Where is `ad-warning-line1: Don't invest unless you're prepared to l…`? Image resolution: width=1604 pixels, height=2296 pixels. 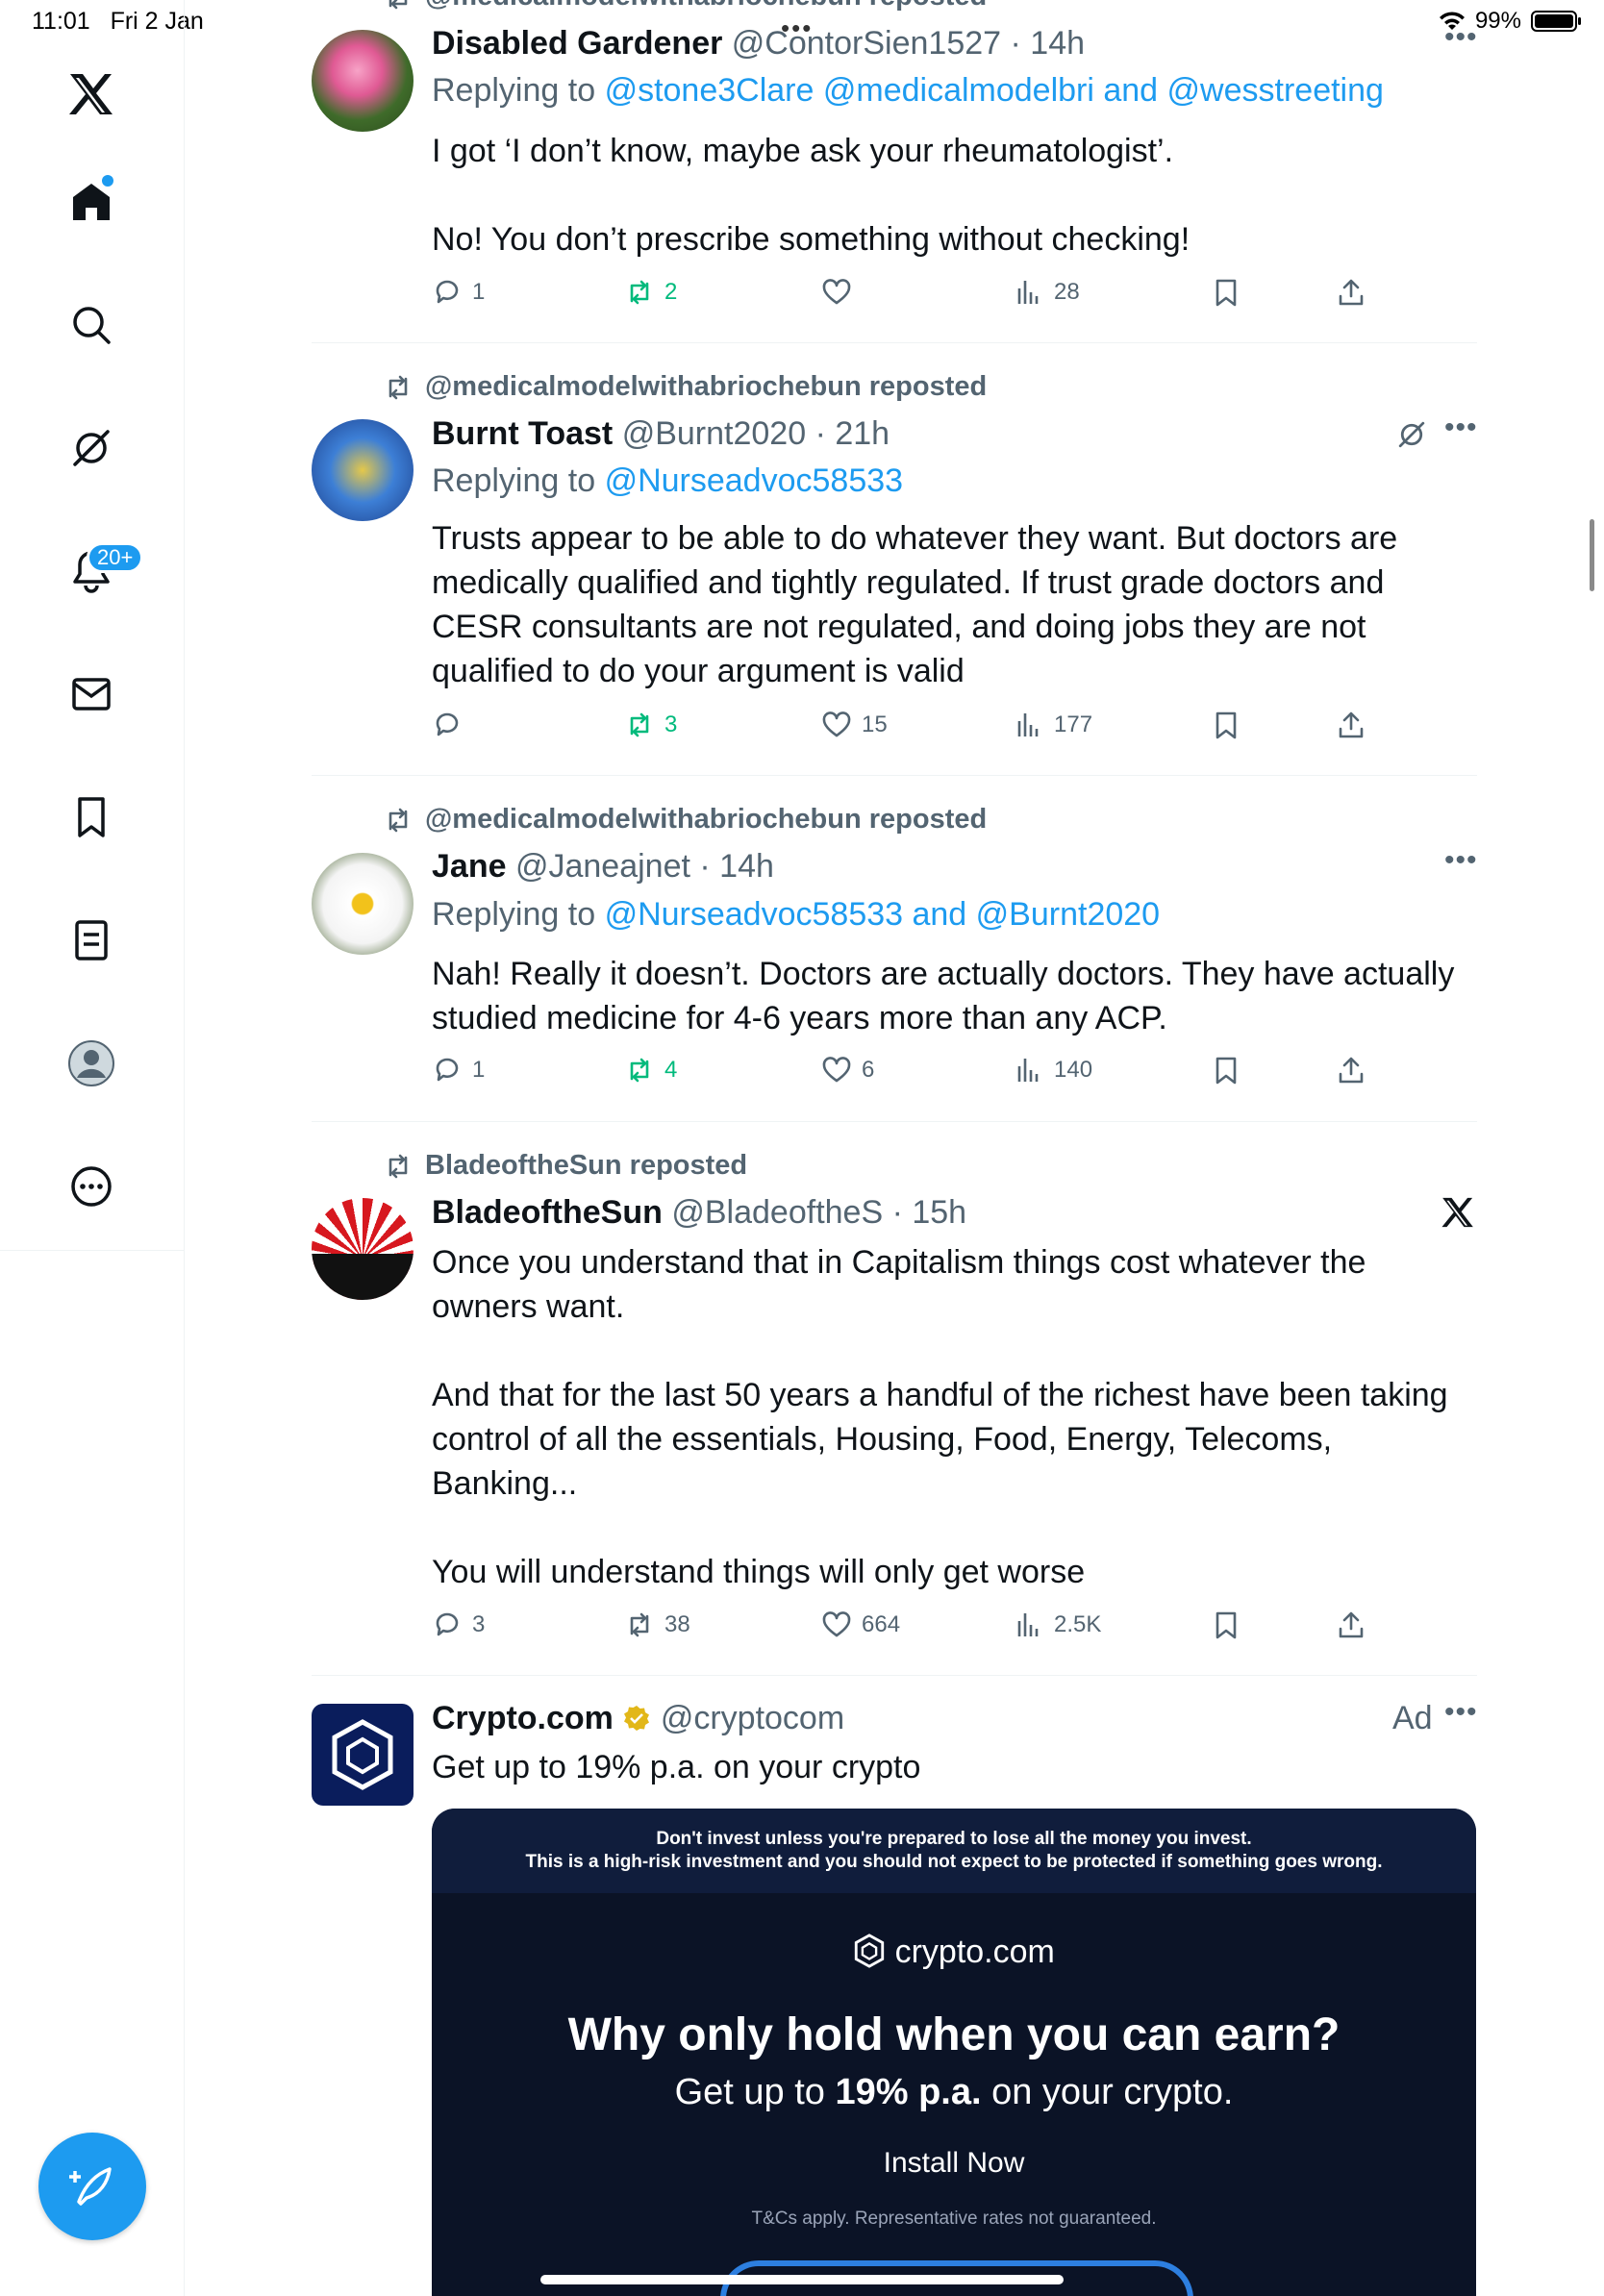 ad-warning-line1: Don't invest unless you're prepared to l… is located at coordinates (954, 1839).